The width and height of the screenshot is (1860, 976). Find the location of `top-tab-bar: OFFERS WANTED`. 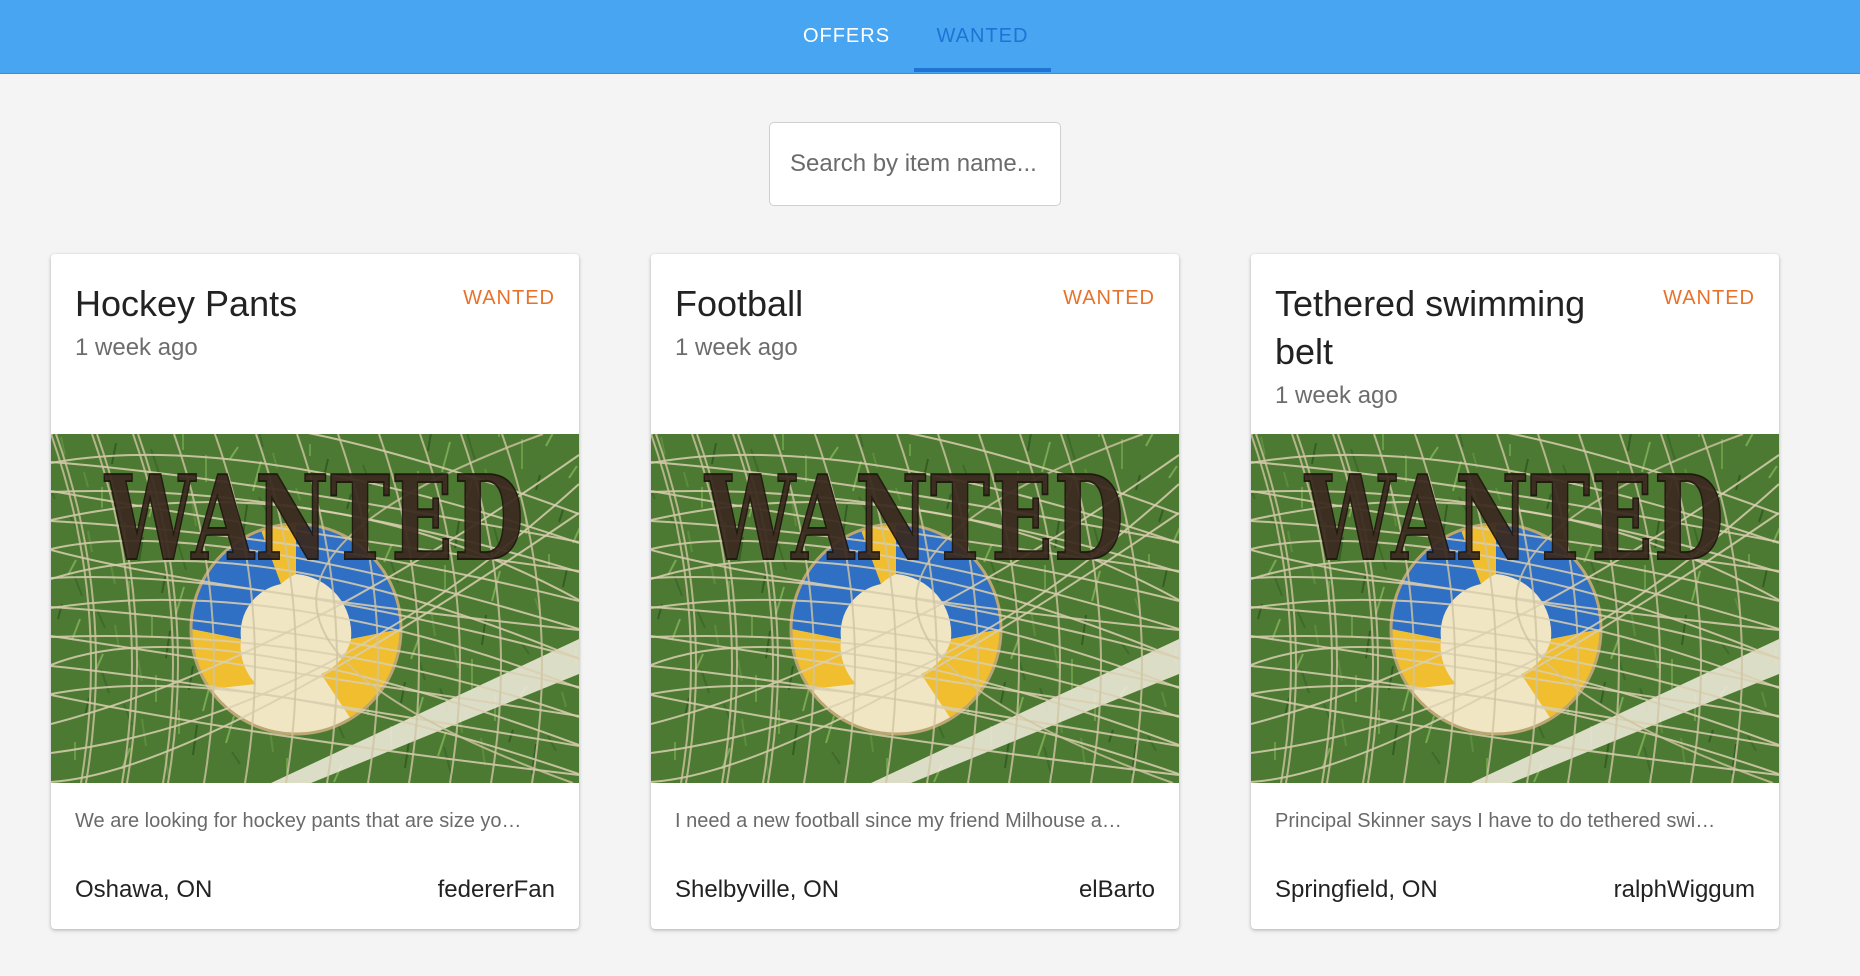

top-tab-bar: OFFERS WANTED is located at coordinates (930, 37).